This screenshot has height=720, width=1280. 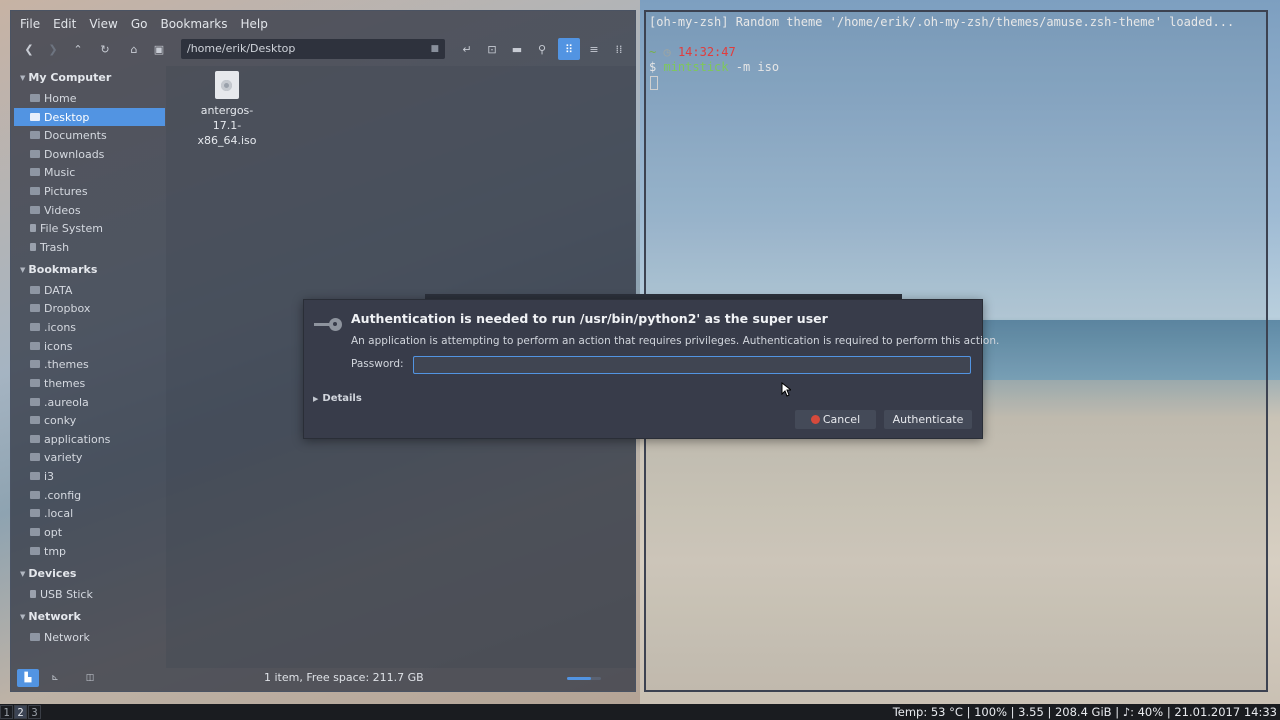 I want to click on trash-icon, so click(x=33, y=247).